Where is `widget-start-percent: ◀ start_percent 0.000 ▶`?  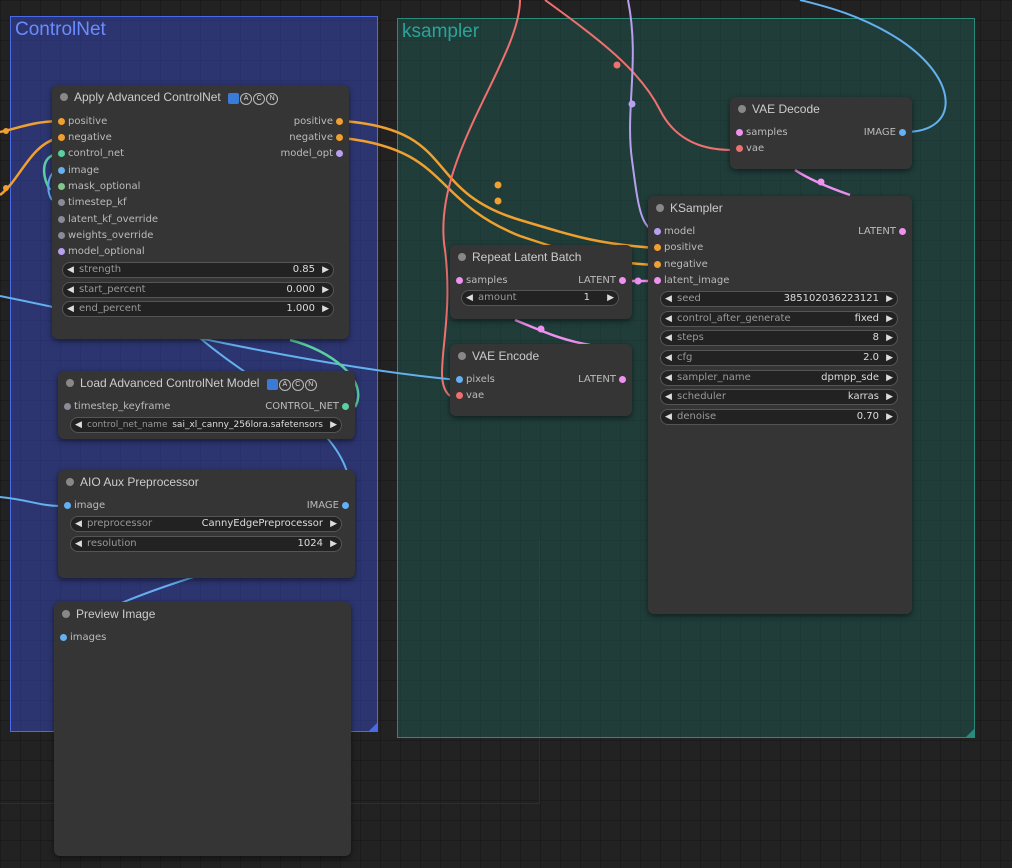 widget-start-percent: ◀ start_percent 0.000 ▶ is located at coordinates (198, 290).